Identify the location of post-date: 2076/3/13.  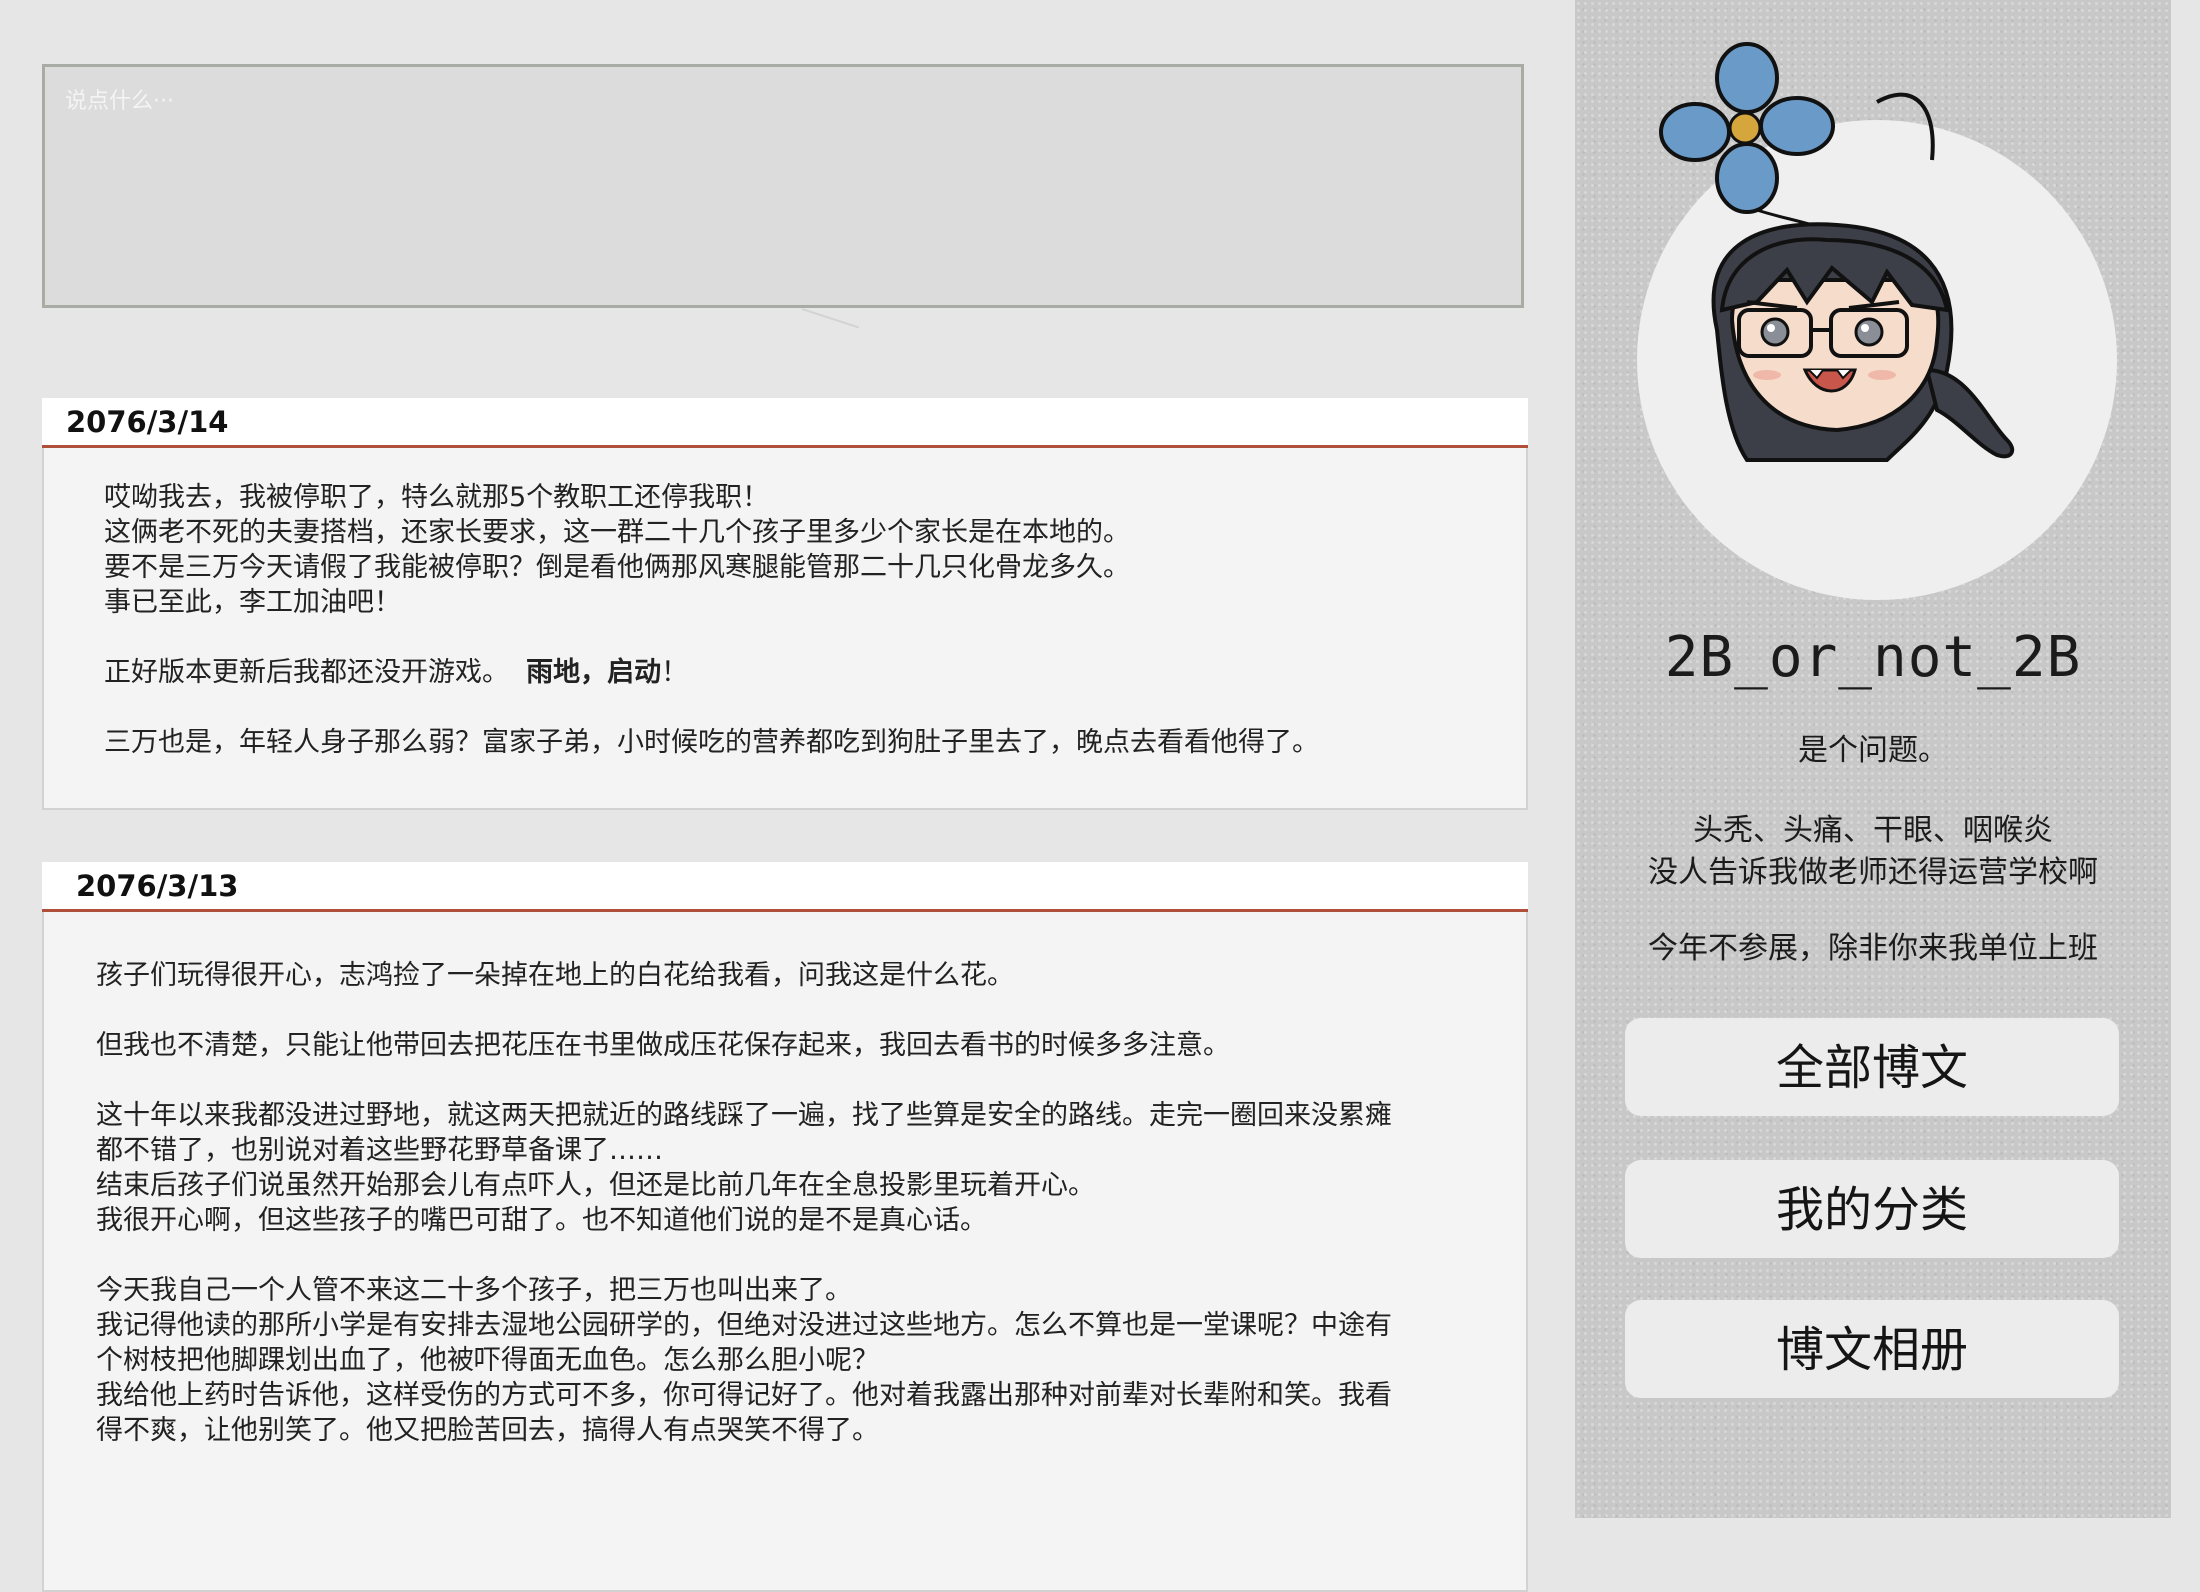
(157, 886).